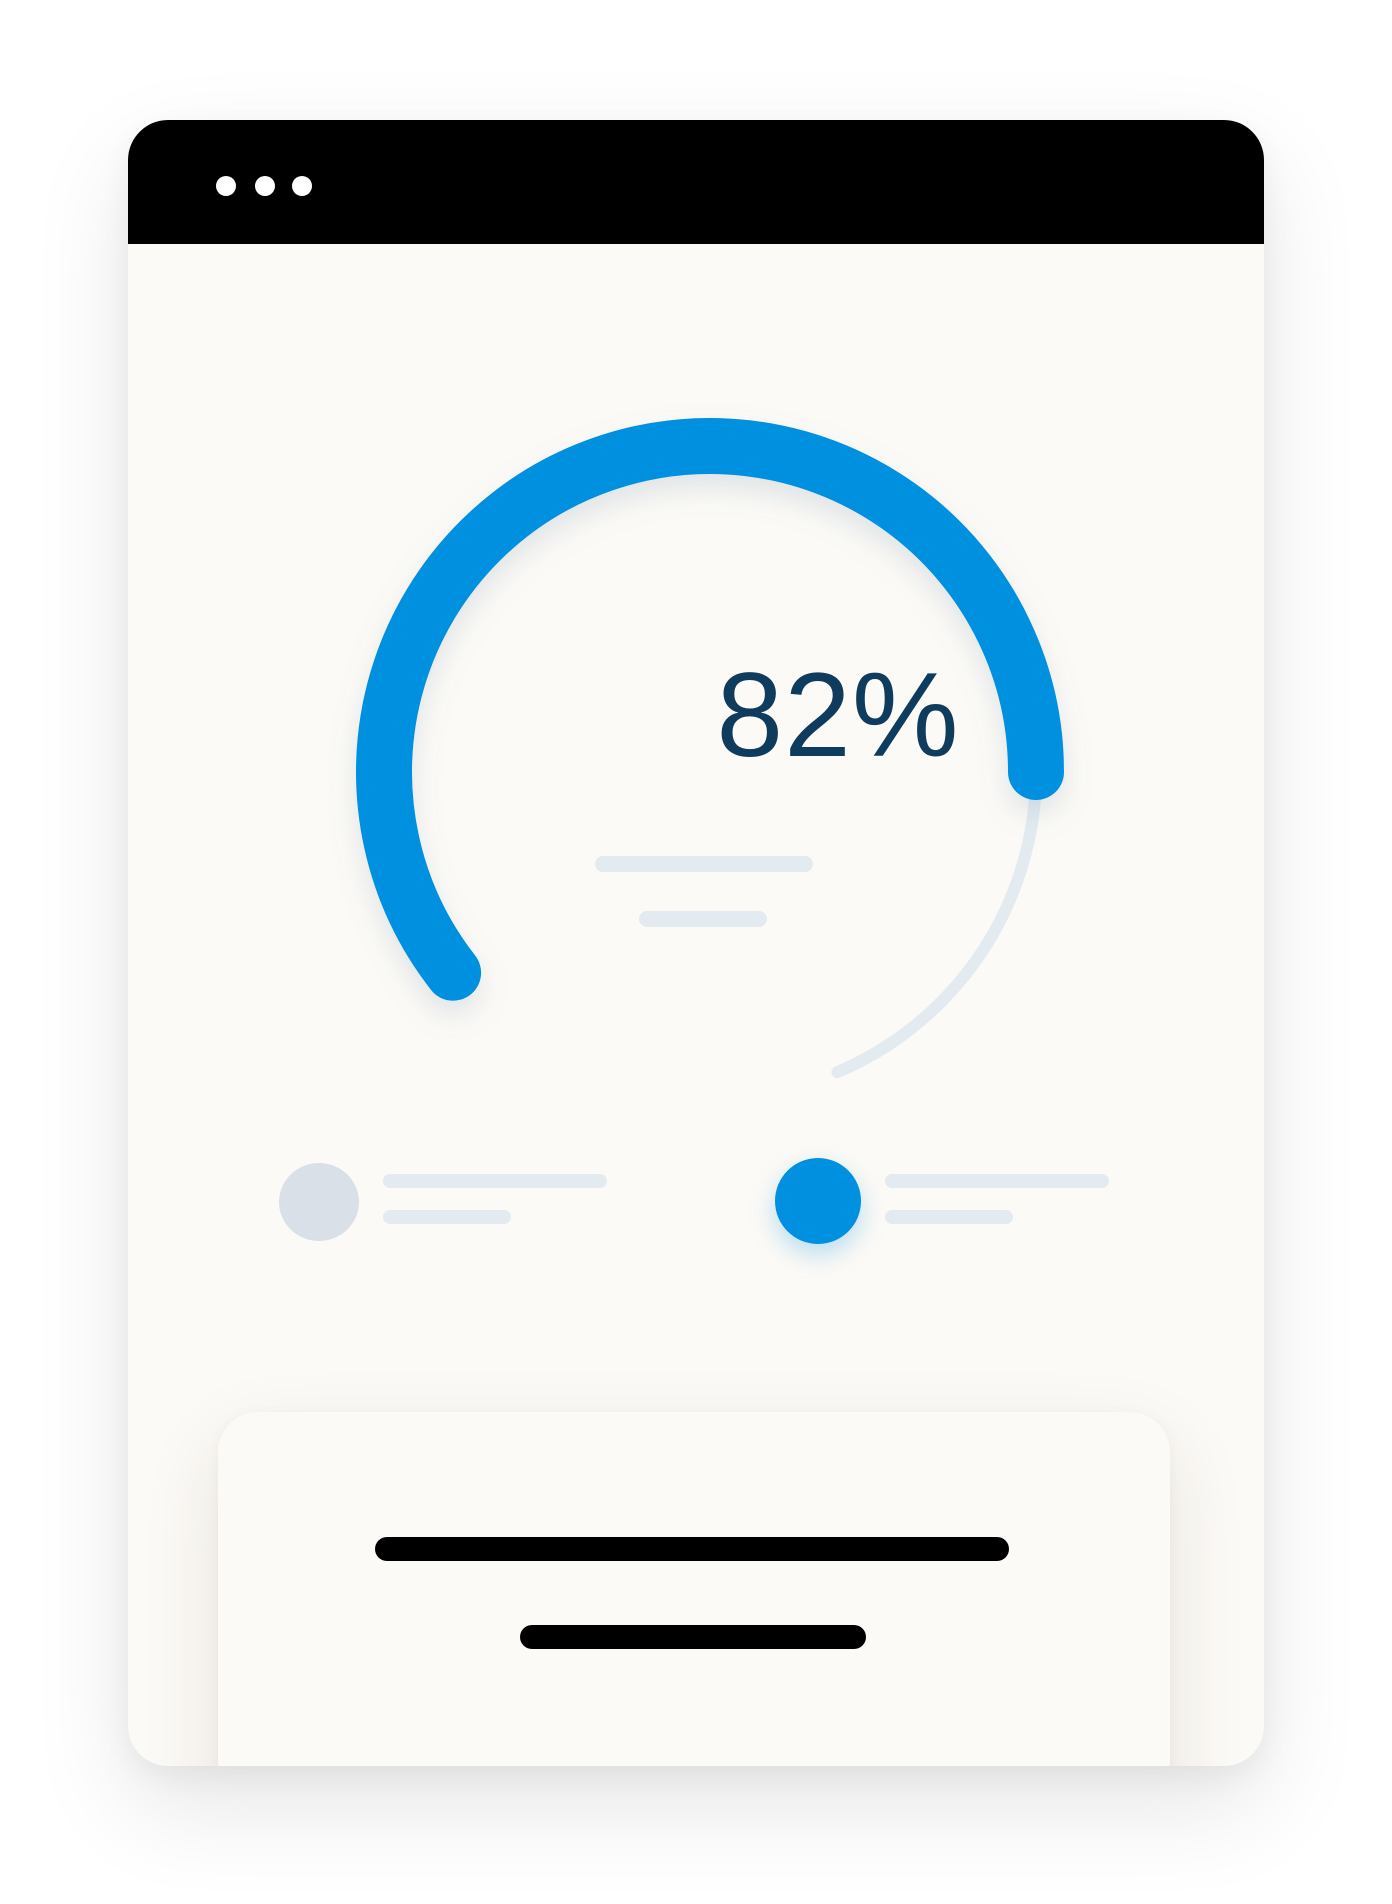 The image size is (1392, 1904). What do you see at coordinates (818, 1201) in the screenshot?
I see `legend-active-dot` at bounding box center [818, 1201].